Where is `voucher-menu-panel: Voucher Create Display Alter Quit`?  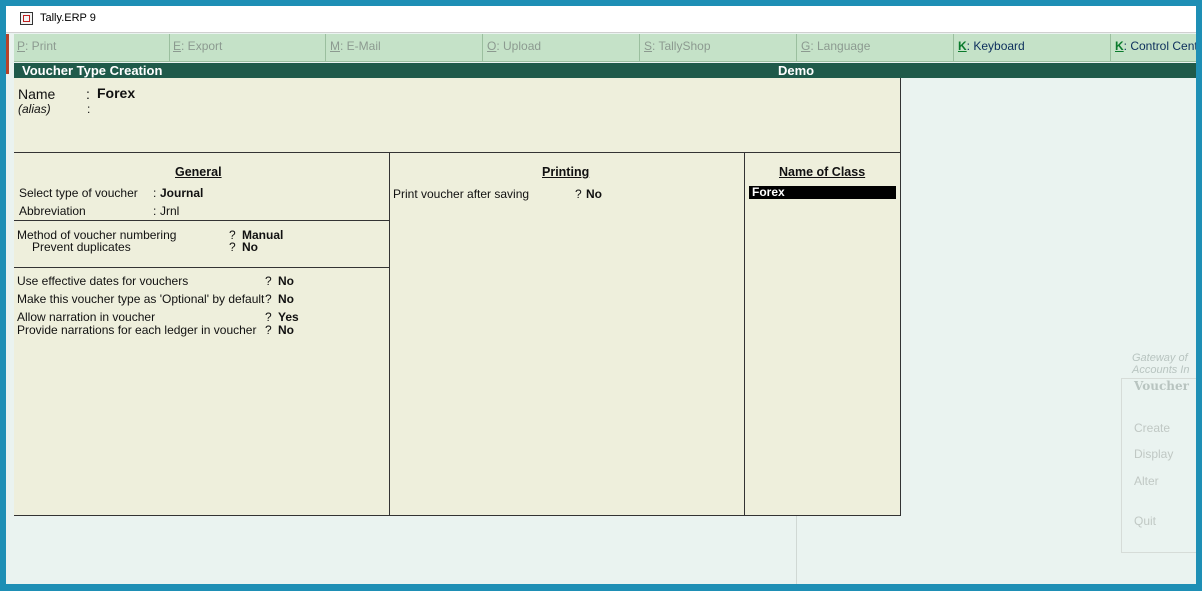 voucher-menu-panel: Voucher Create Display Alter Quit is located at coordinates (1158, 465).